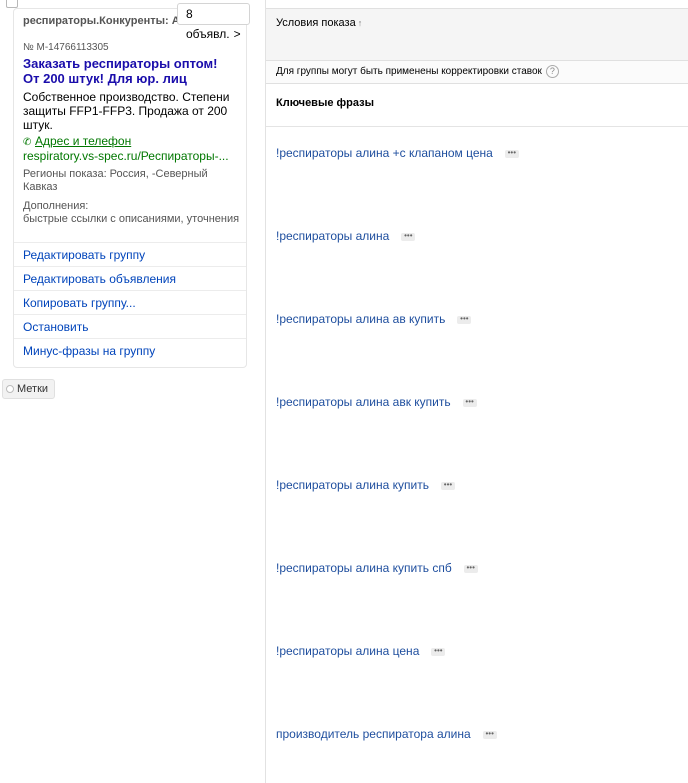  What do you see at coordinates (477, 34) in the screenshot?
I see `conditions-header: Условия показа ↑` at bounding box center [477, 34].